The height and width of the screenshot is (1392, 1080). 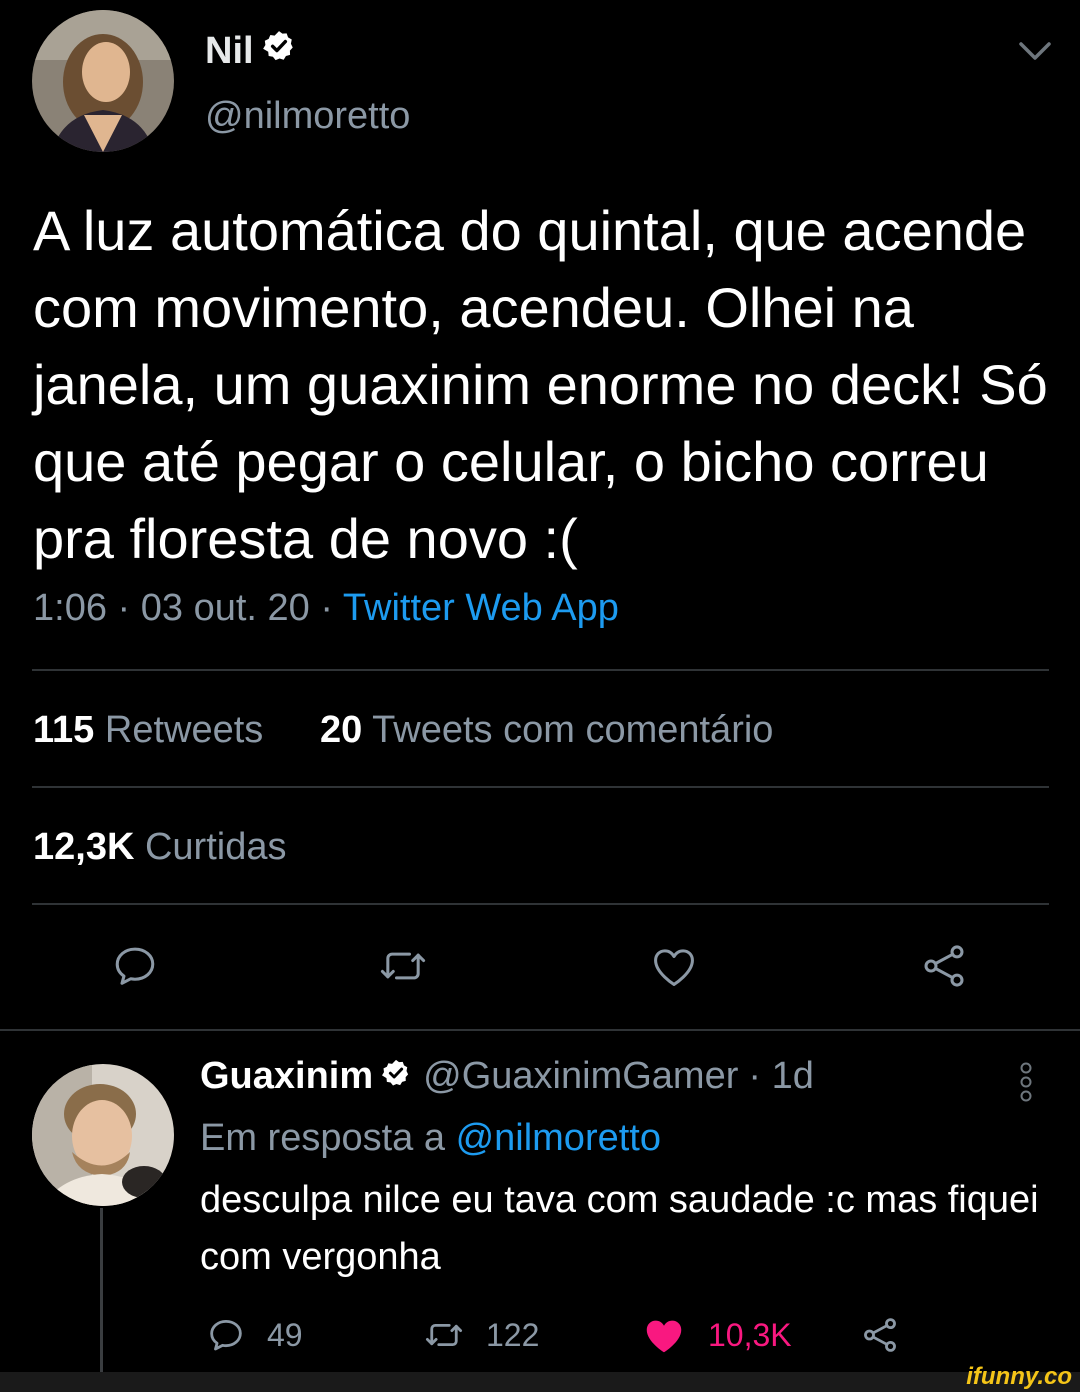 I want to click on author-name-text: Nil, so click(x=229, y=51).